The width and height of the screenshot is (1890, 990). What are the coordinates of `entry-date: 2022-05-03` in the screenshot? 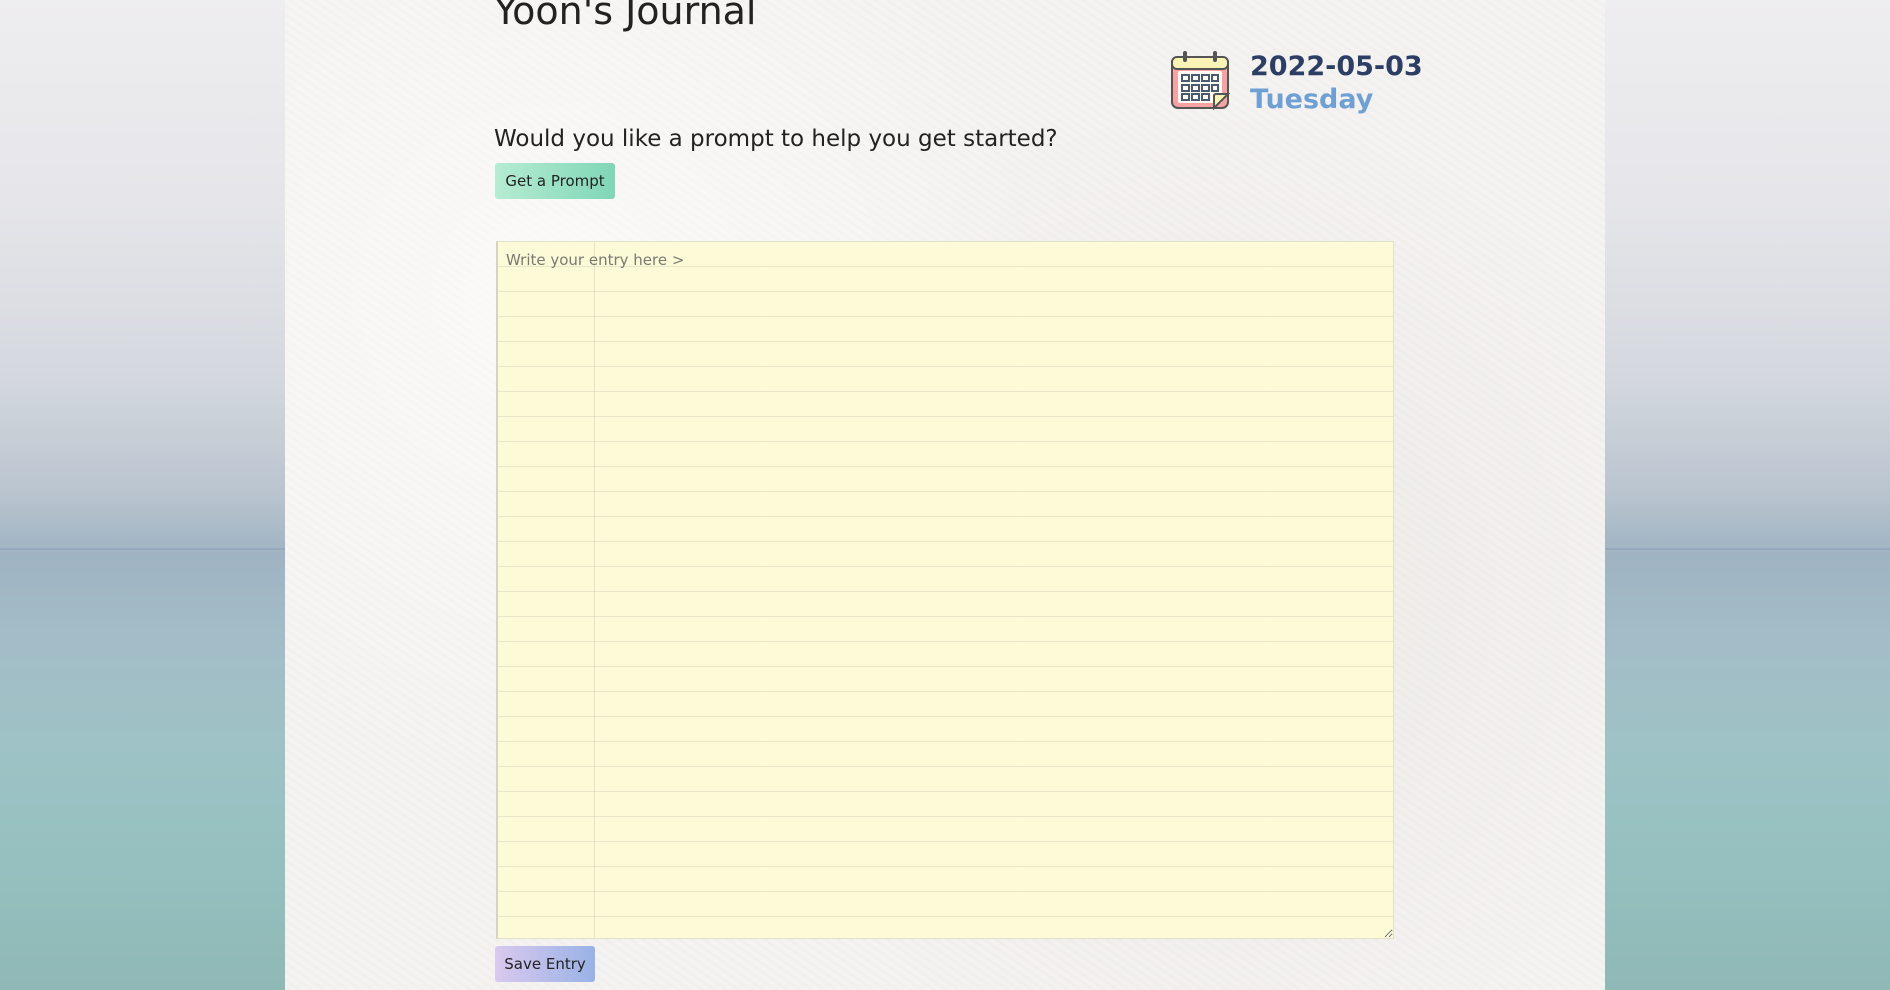 It's located at (1336, 66).